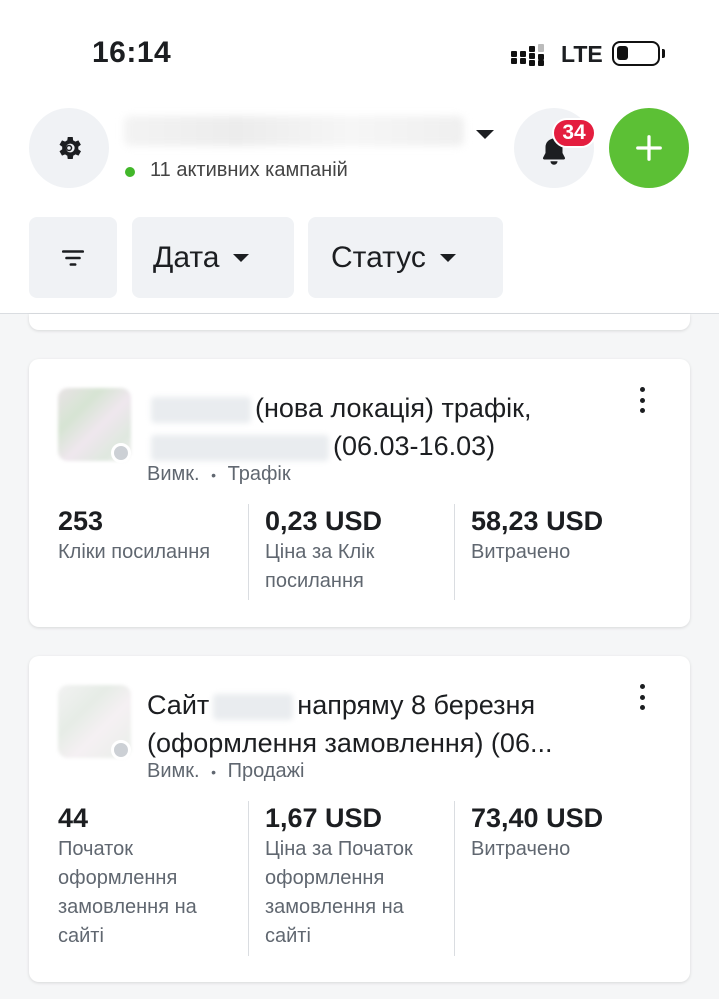  What do you see at coordinates (132, 52) in the screenshot?
I see `clock: 16:14` at bounding box center [132, 52].